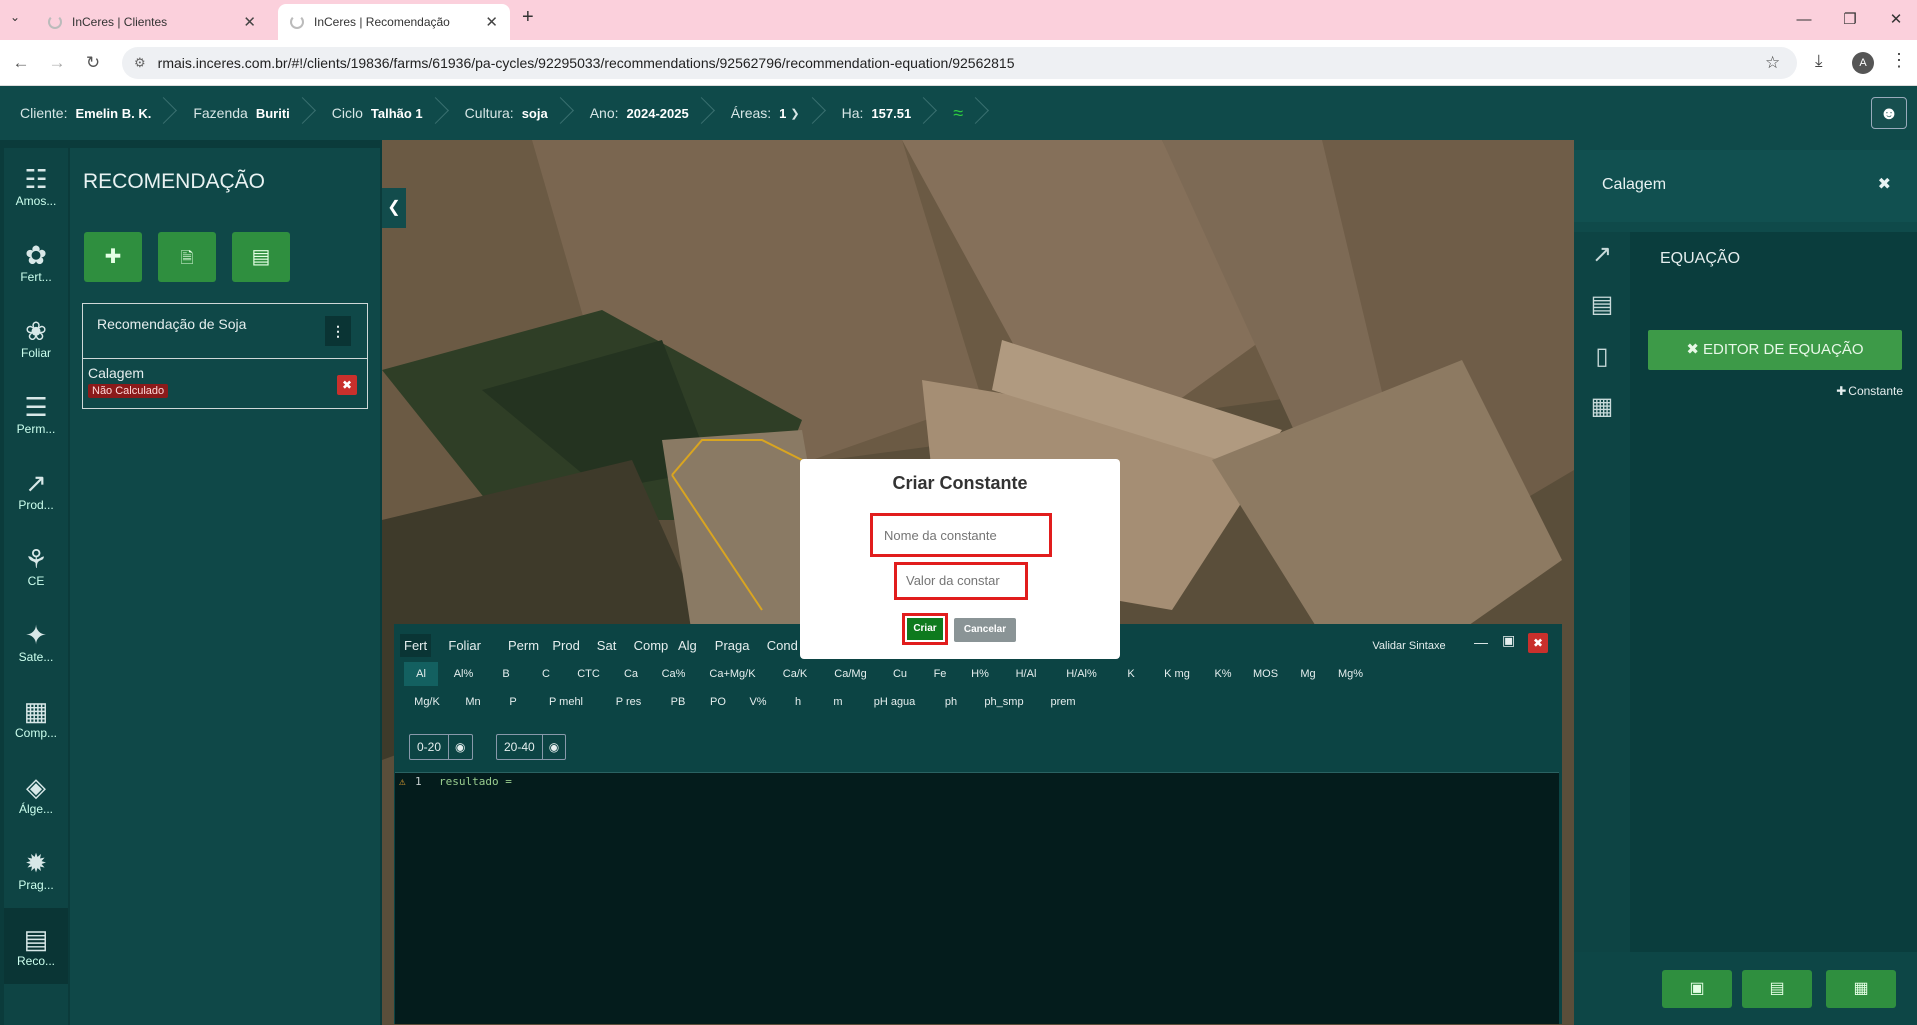  I want to click on variable-button: K%, so click(1223, 674).